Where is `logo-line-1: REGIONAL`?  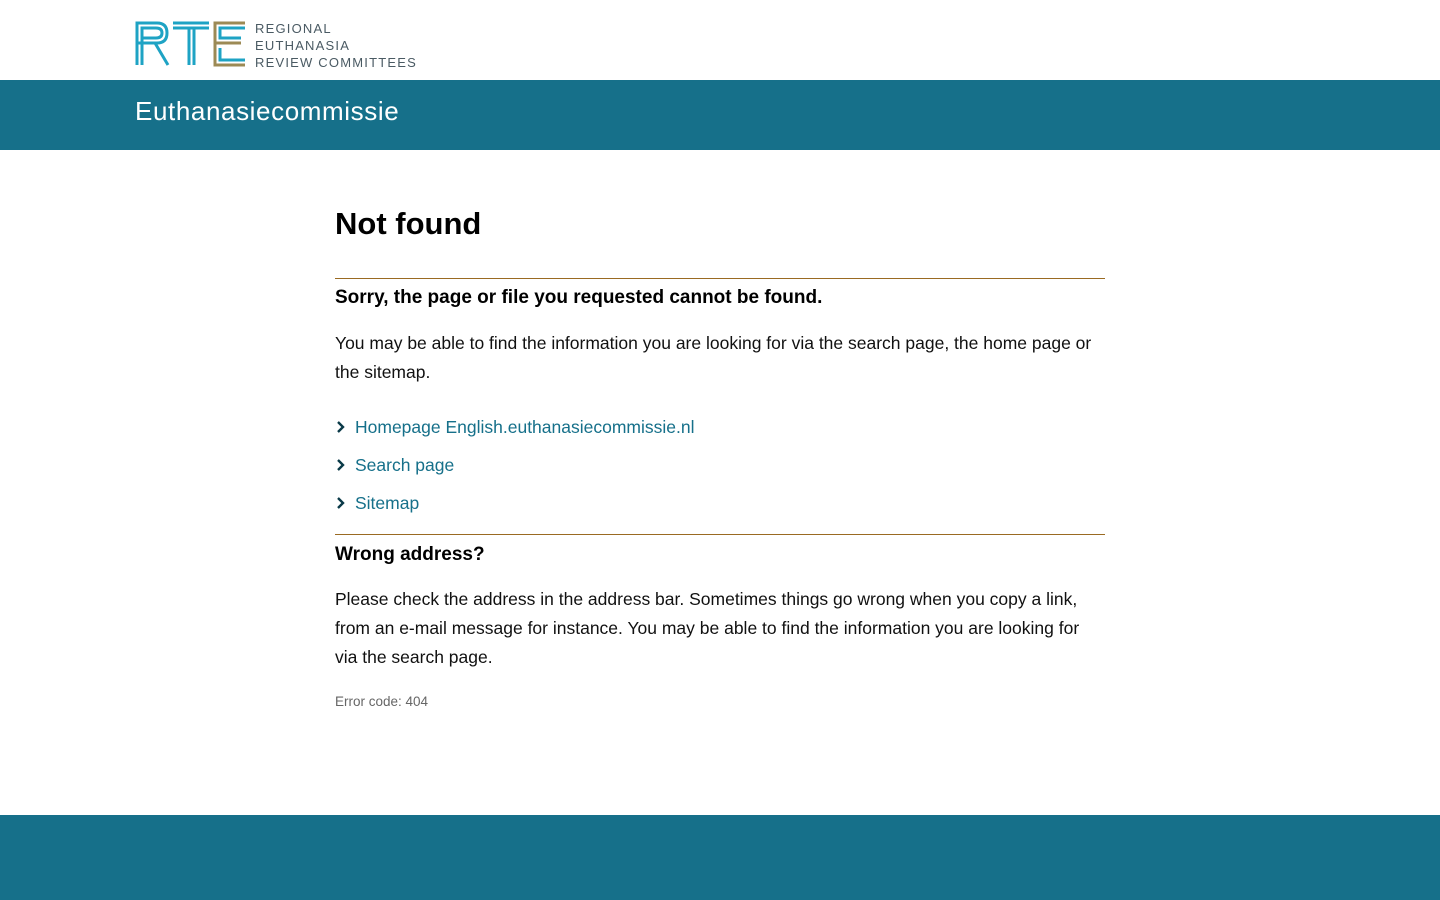 logo-line-1: REGIONAL is located at coordinates (293, 28).